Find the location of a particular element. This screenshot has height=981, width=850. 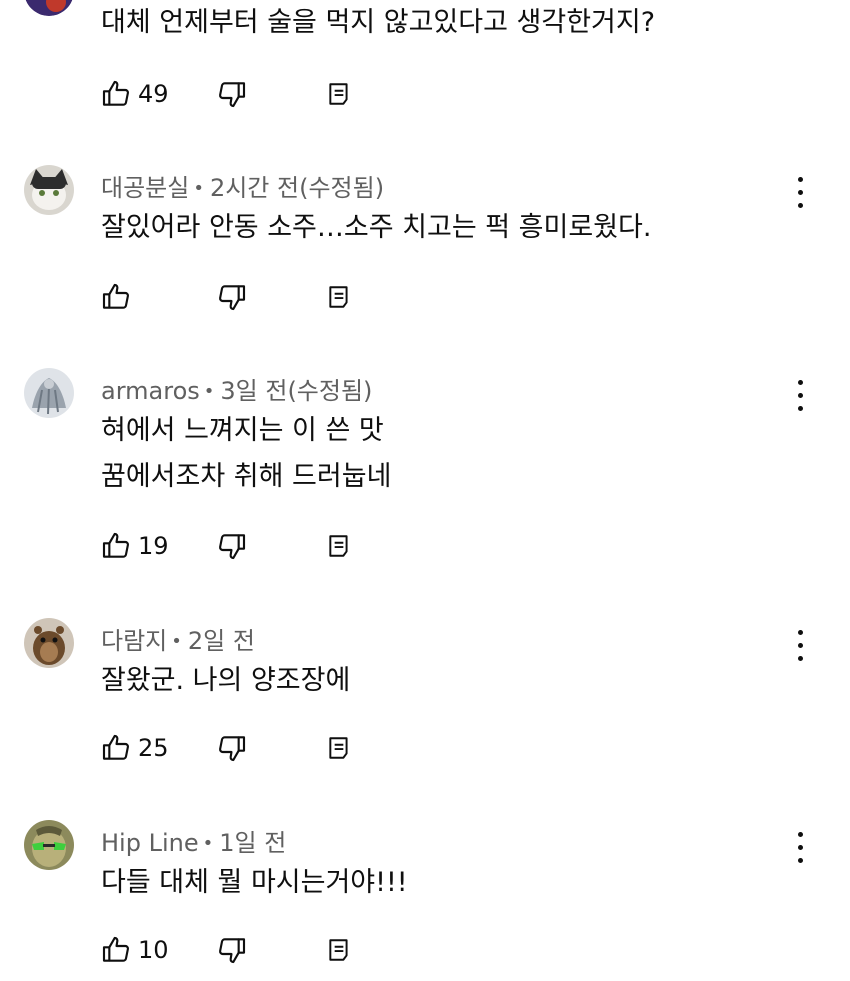

like-count: 10 is located at coordinates (153, 950).